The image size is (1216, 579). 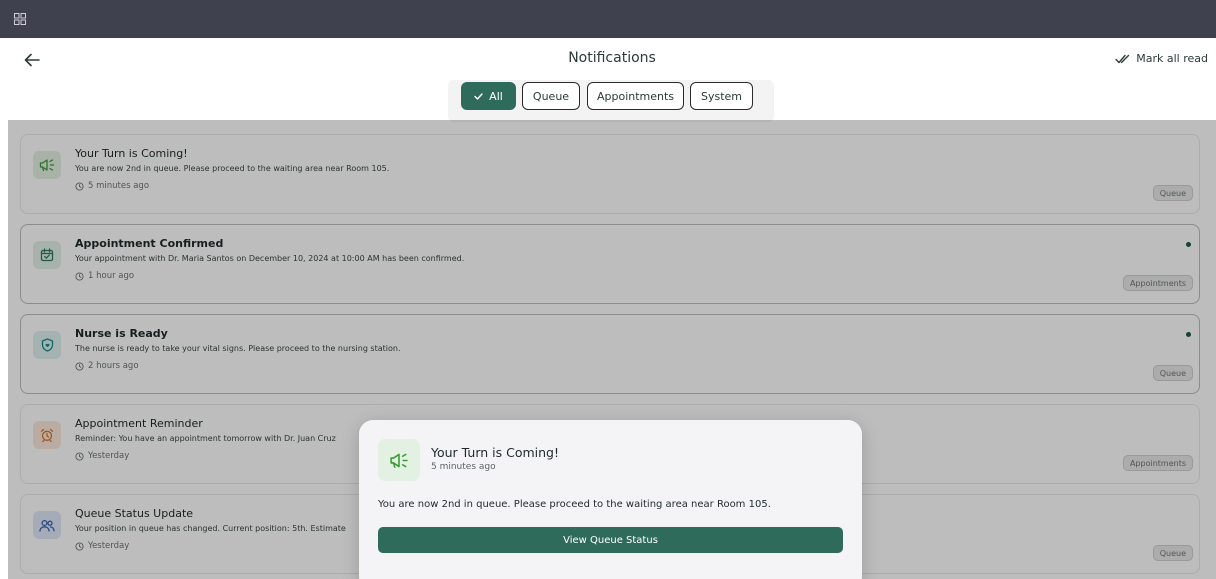 What do you see at coordinates (495, 452) in the screenshot?
I see `dialog-title: Your Turn is Coming!` at bounding box center [495, 452].